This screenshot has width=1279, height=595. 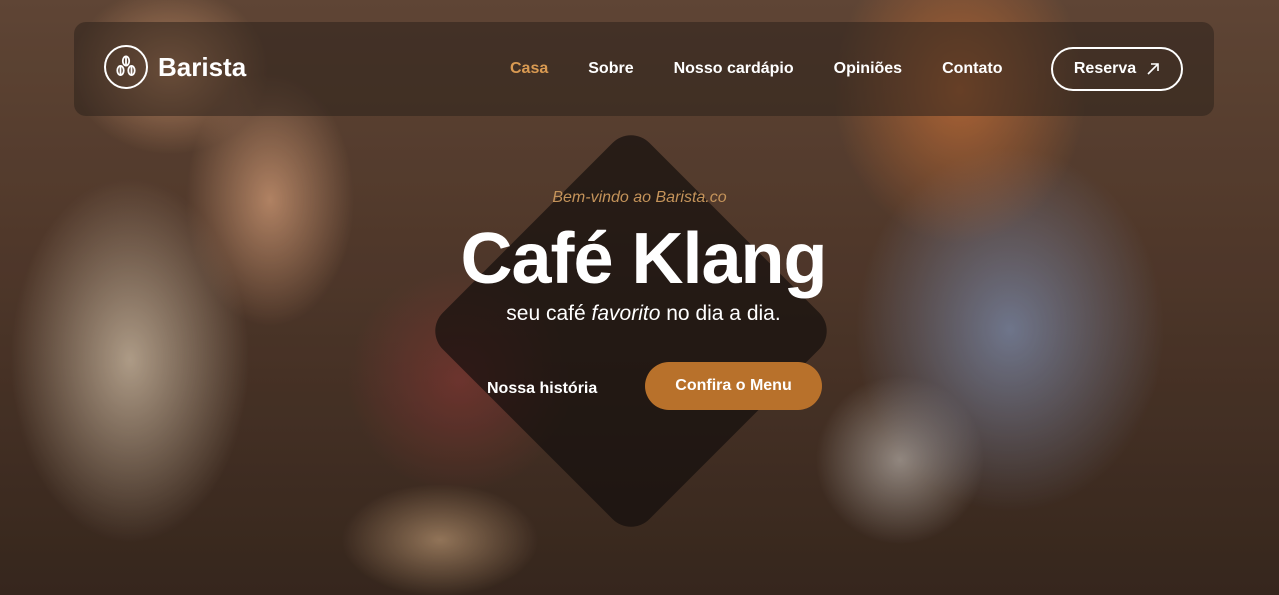 What do you see at coordinates (126, 67) in the screenshot?
I see `coffee-beans-icon` at bounding box center [126, 67].